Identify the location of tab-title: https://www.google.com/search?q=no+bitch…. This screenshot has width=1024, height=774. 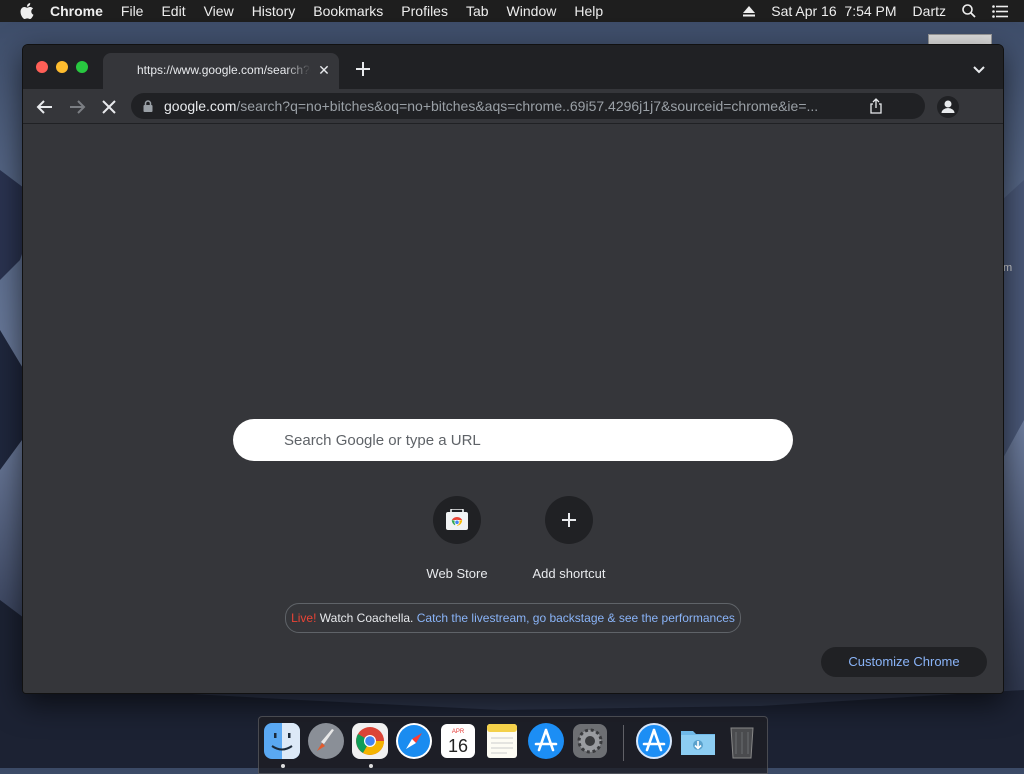
(224, 70).